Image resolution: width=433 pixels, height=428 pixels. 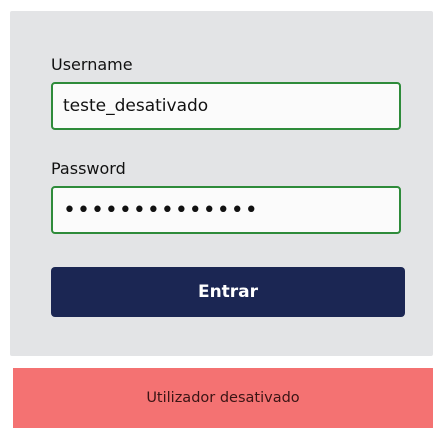 What do you see at coordinates (226, 210) in the screenshot?
I see `password-input` at bounding box center [226, 210].